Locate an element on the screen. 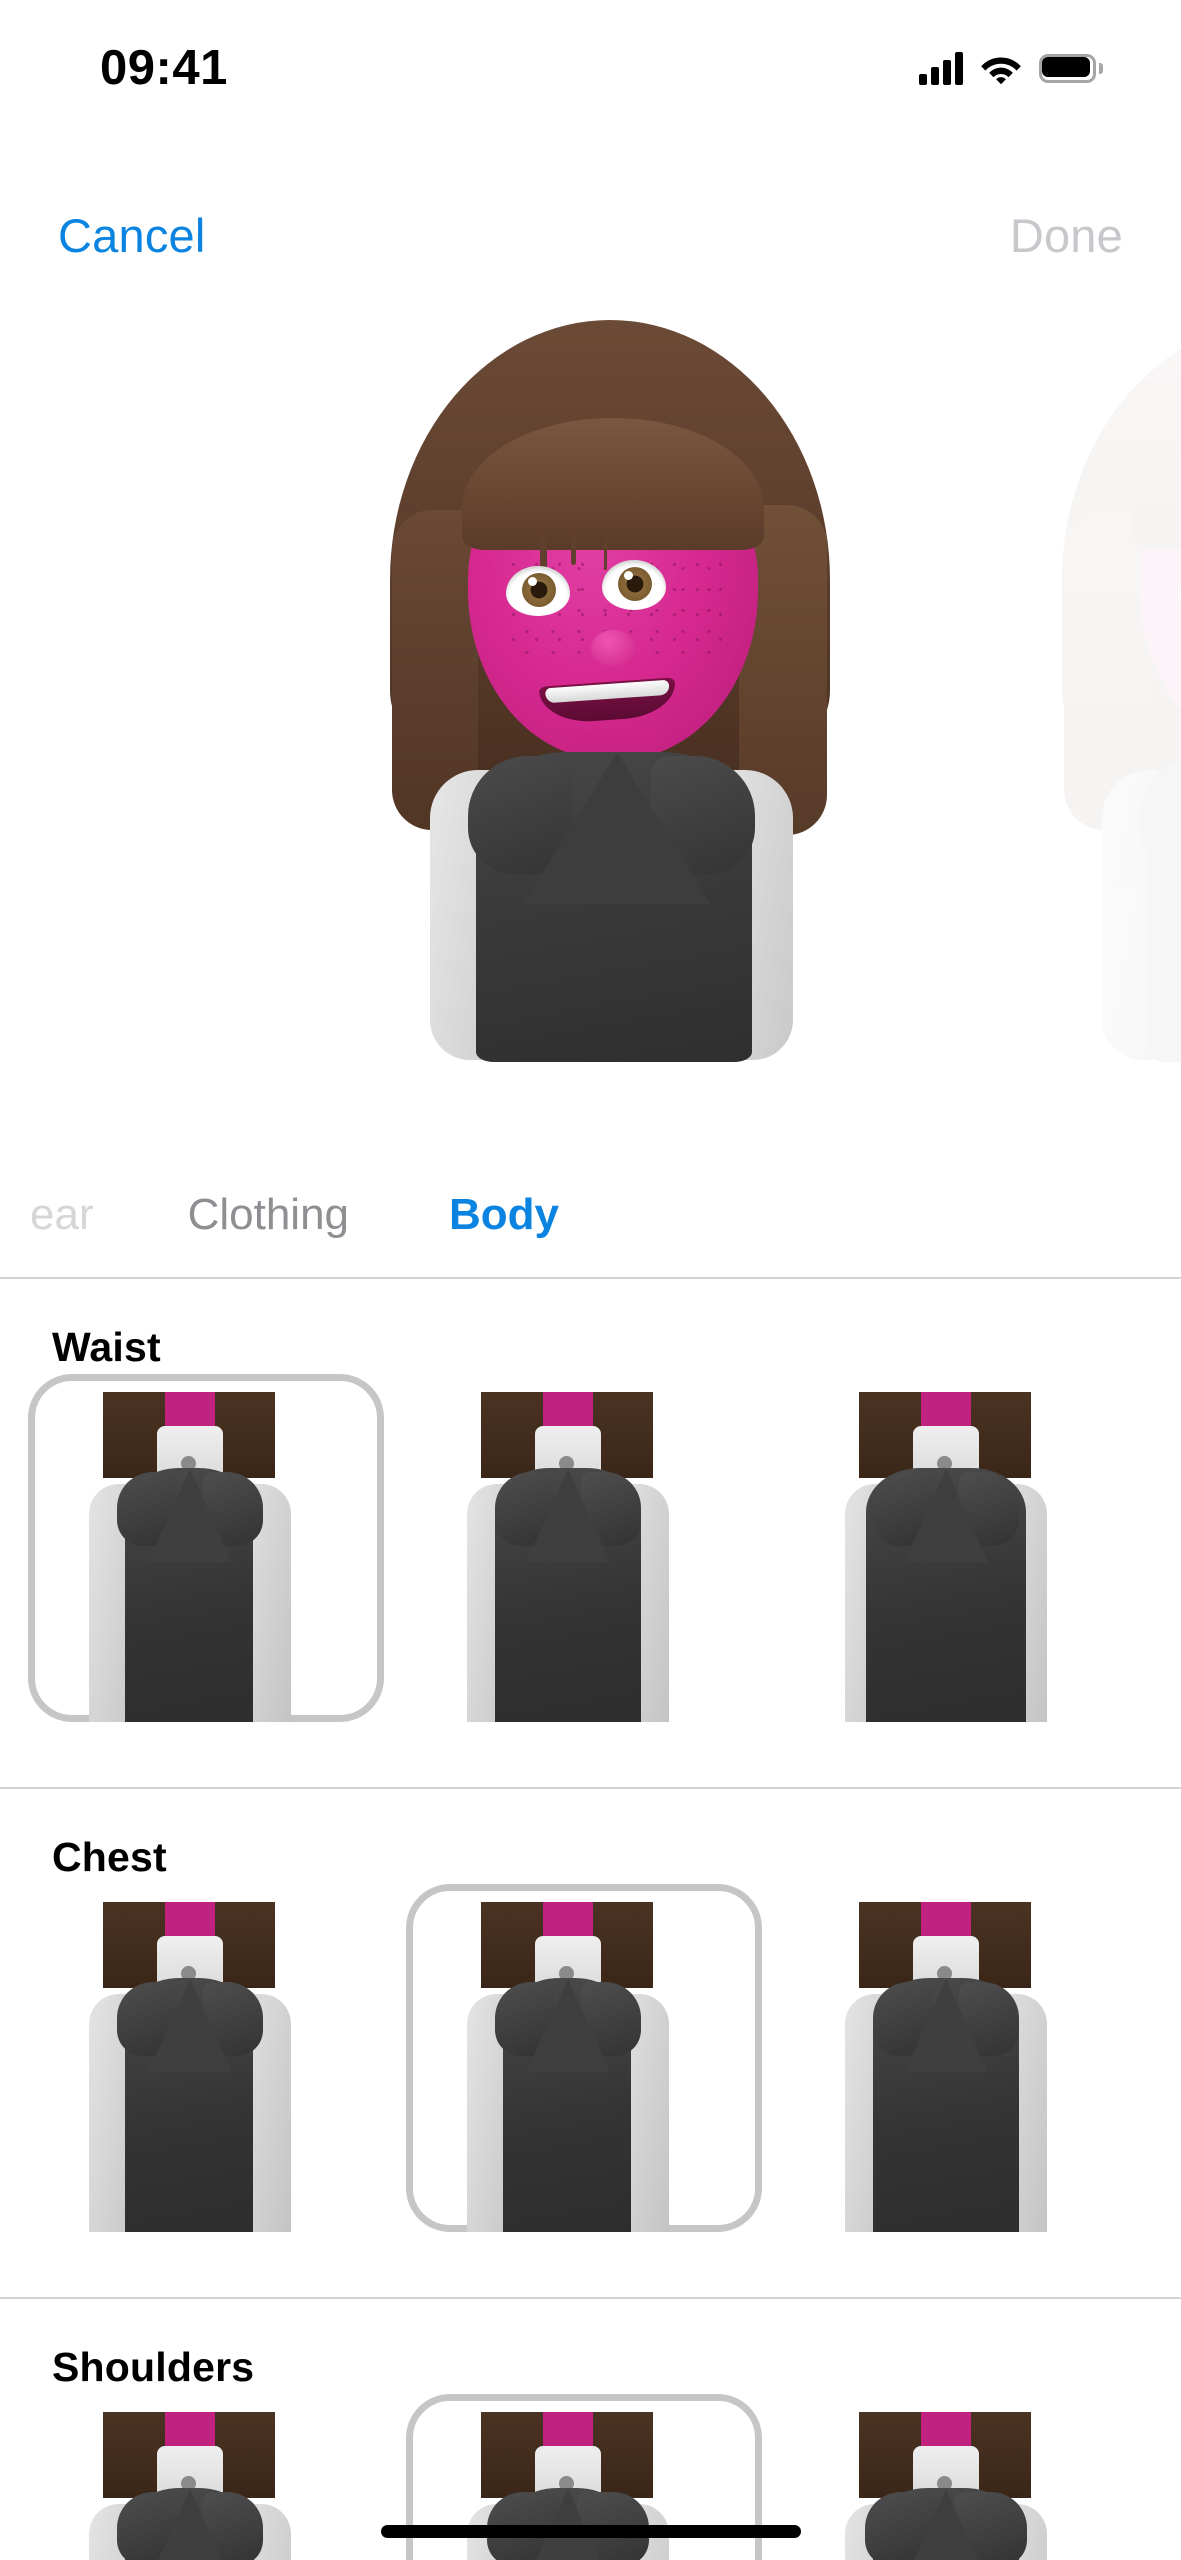 The image size is (1181, 2560). section-title-shoulders: Shoulders is located at coordinates (153, 2367).